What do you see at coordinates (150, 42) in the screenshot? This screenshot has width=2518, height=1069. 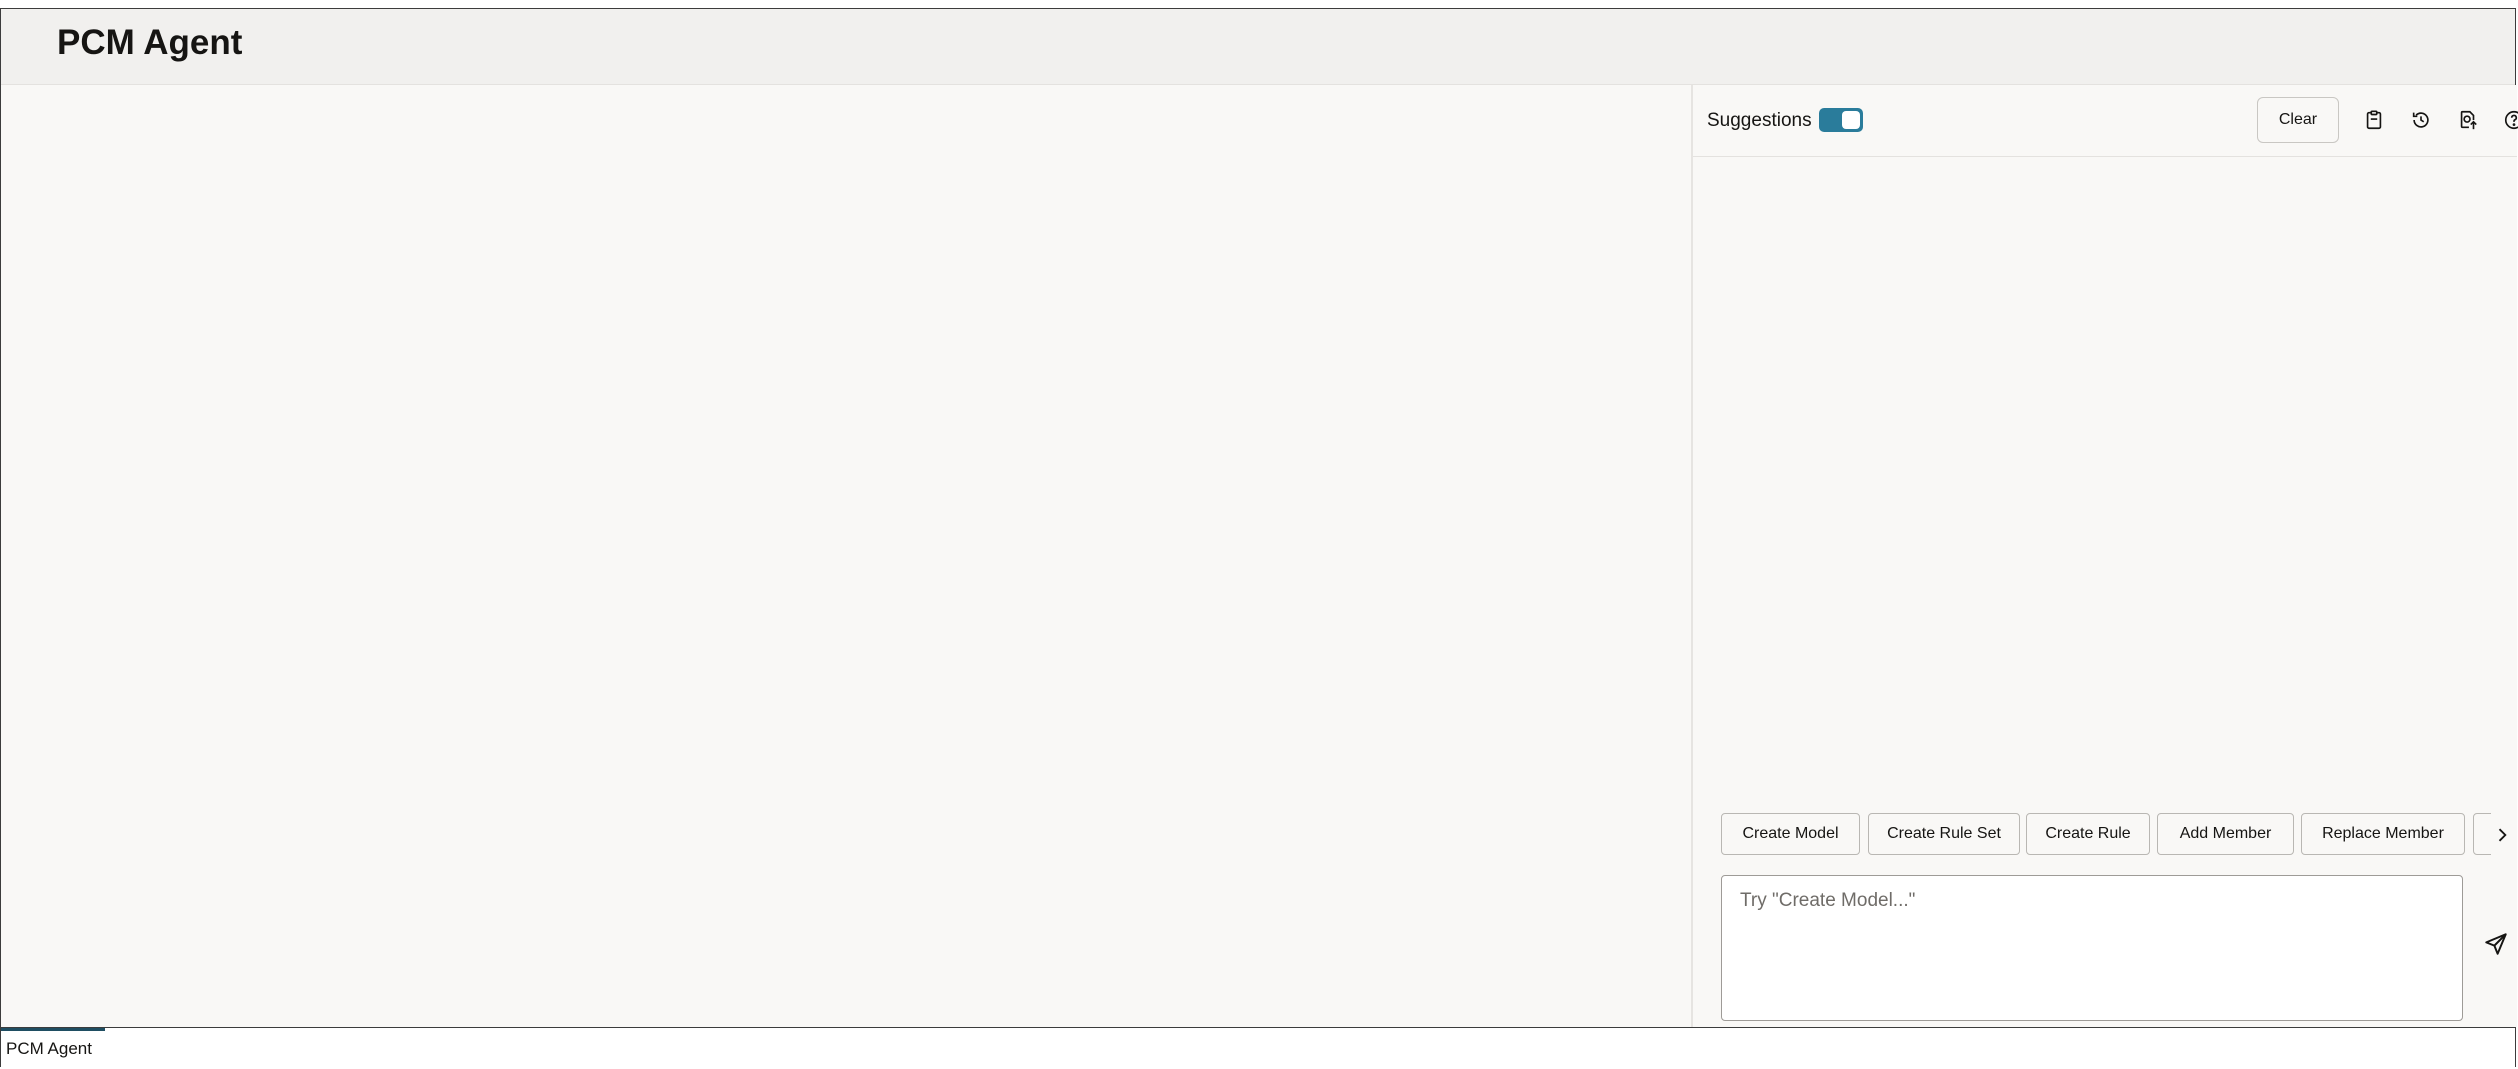 I see `page-title: PCM Agent` at bounding box center [150, 42].